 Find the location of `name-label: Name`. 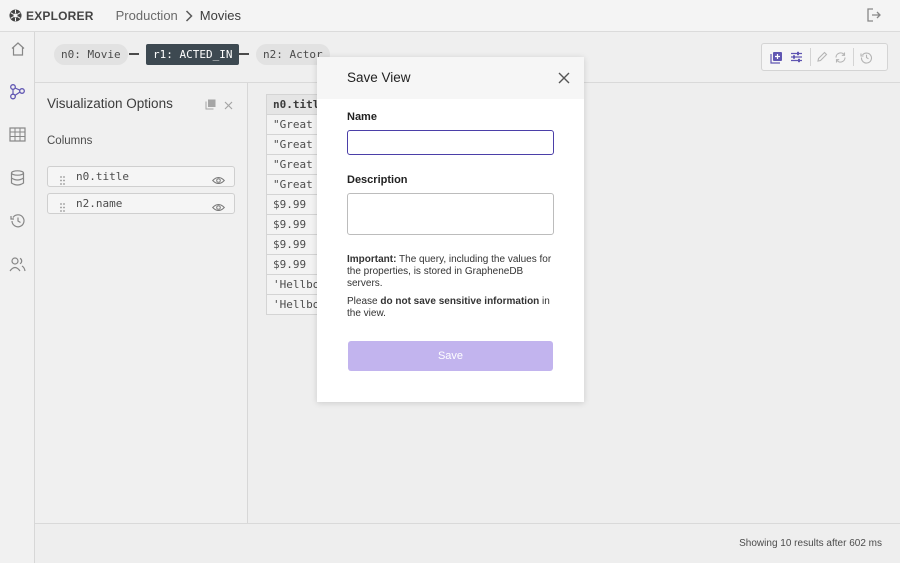

name-label: Name is located at coordinates (362, 117).